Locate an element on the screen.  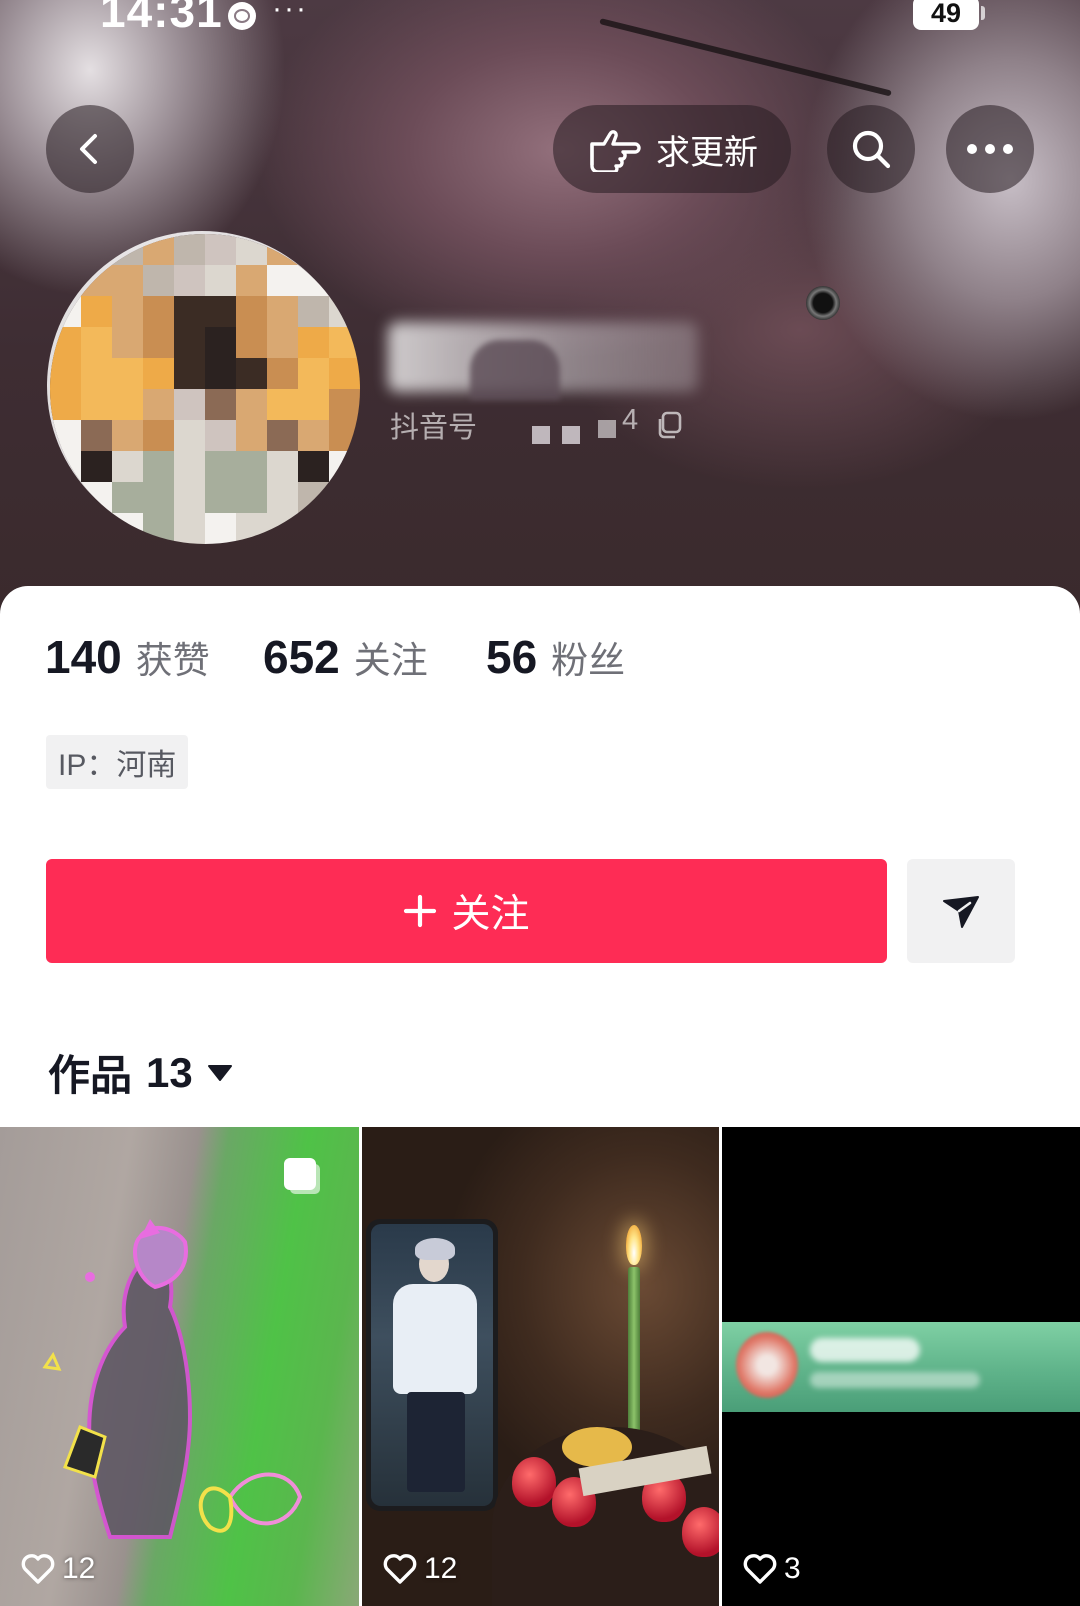
chalk-drawing-art is located at coordinates (172, 1379).